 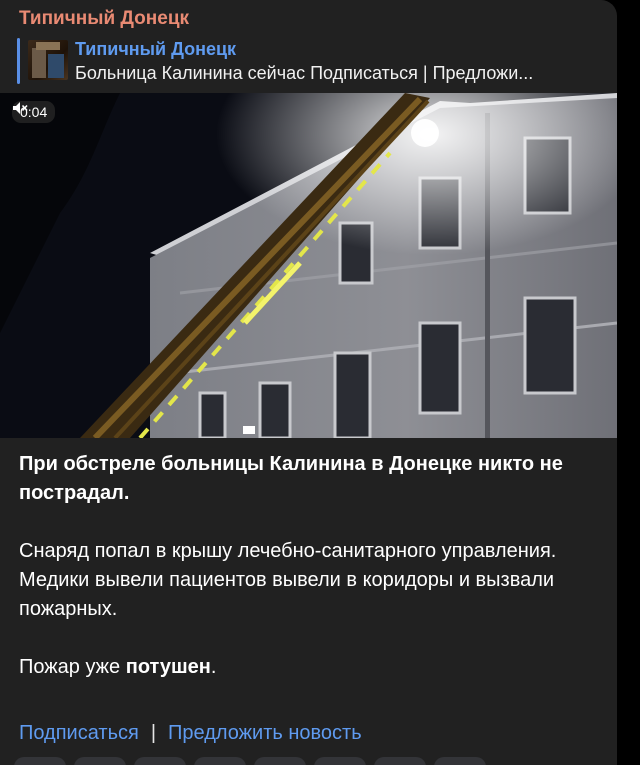 What do you see at coordinates (309, 667) in the screenshot?
I see `post-fire-status: Пожар уже потушен.` at bounding box center [309, 667].